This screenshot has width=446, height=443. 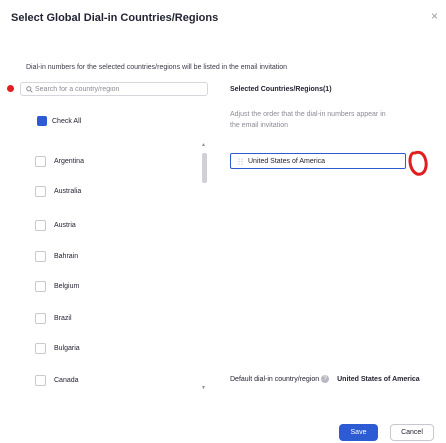 What do you see at coordinates (63, 318) in the screenshot?
I see `country-label: Brazil` at bounding box center [63, 318].